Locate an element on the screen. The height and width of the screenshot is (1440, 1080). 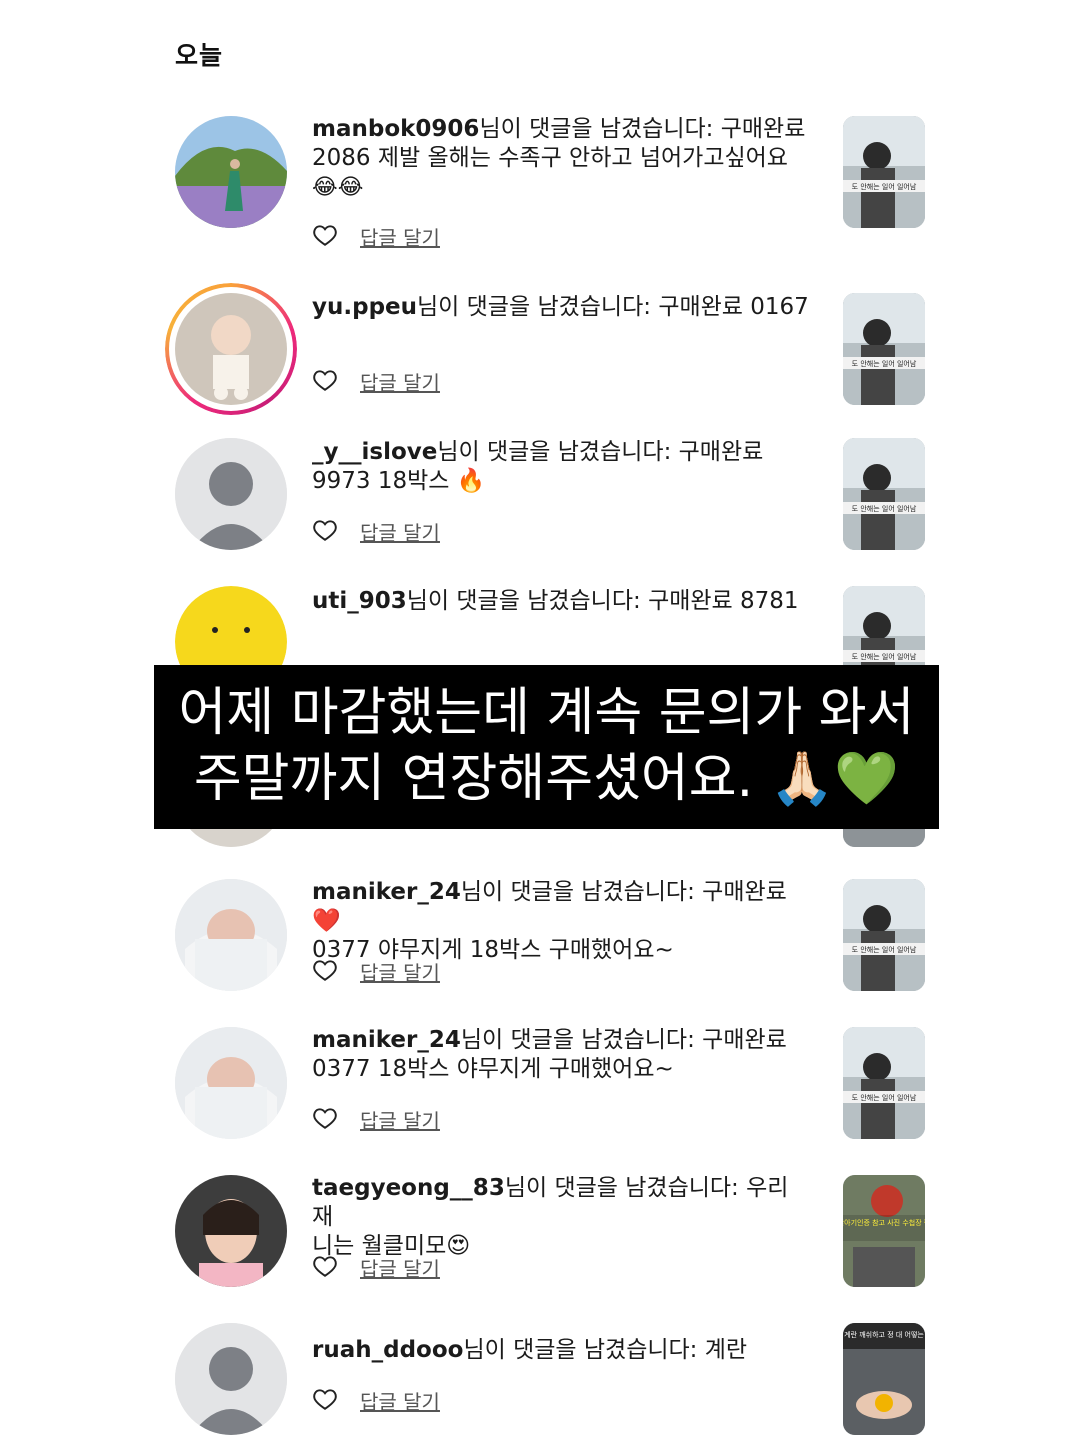
banner-line-1: 어제 마감했는데 계속 문의가 와서 is located at coordinates (546, 713).